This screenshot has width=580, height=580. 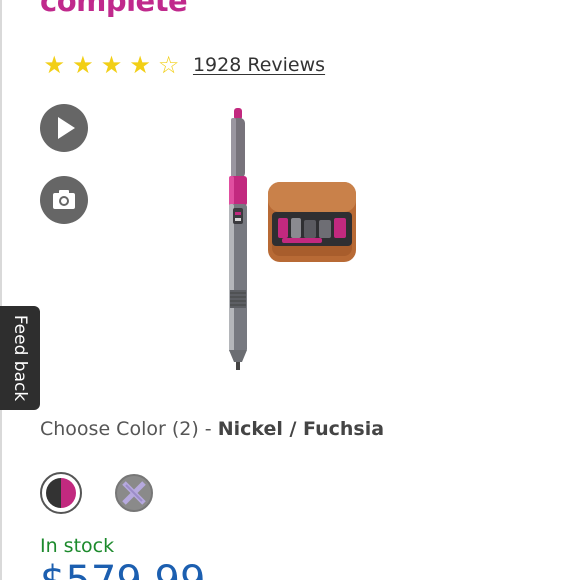 I want to click on view-photos-button, so click(x=64, y=200).